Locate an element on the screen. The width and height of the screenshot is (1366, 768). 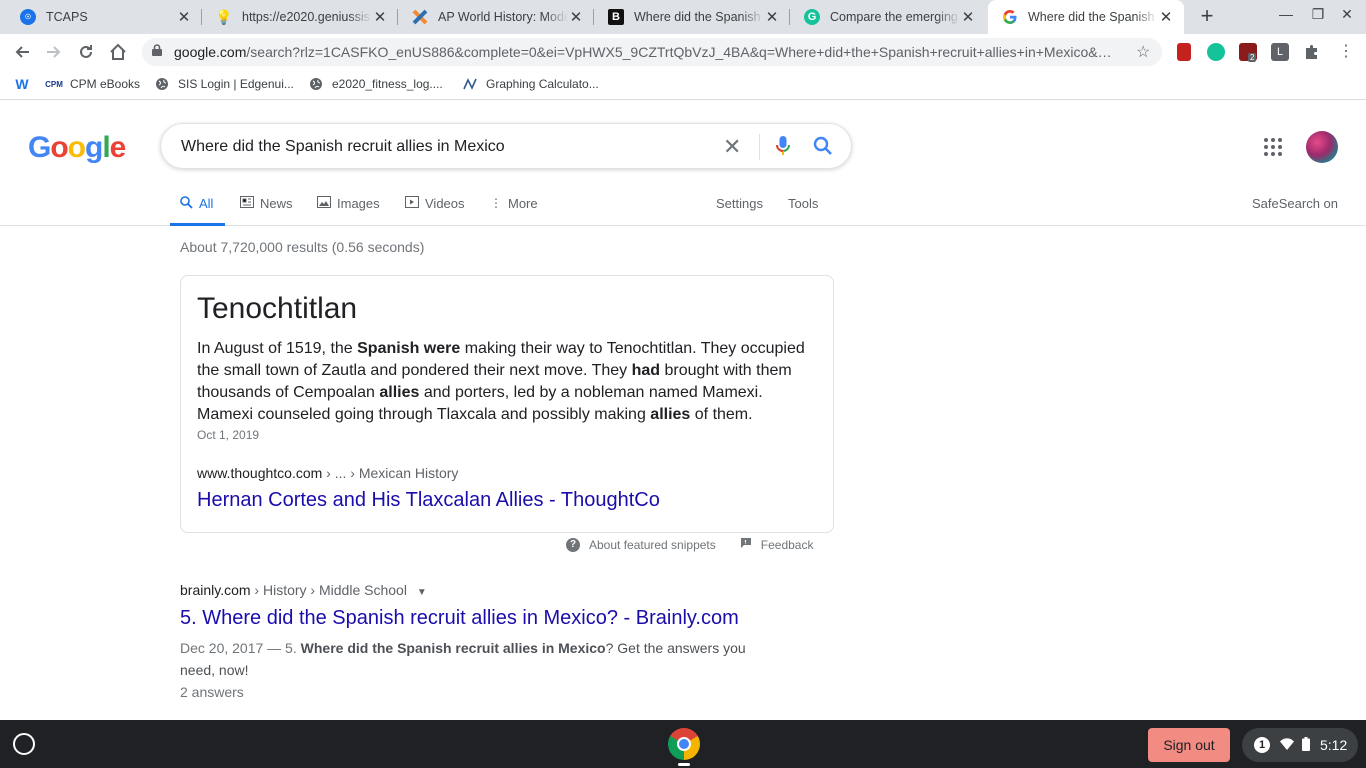
wifi-icon is located at coordinates (1287, 745).